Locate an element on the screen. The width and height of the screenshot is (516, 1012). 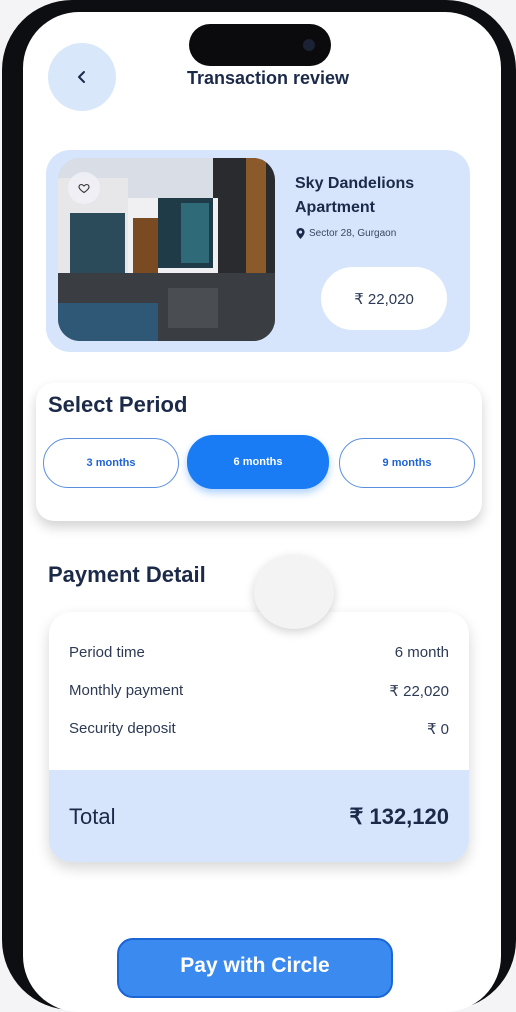
page-title: Transaction review is located at coordinates (268, 78).